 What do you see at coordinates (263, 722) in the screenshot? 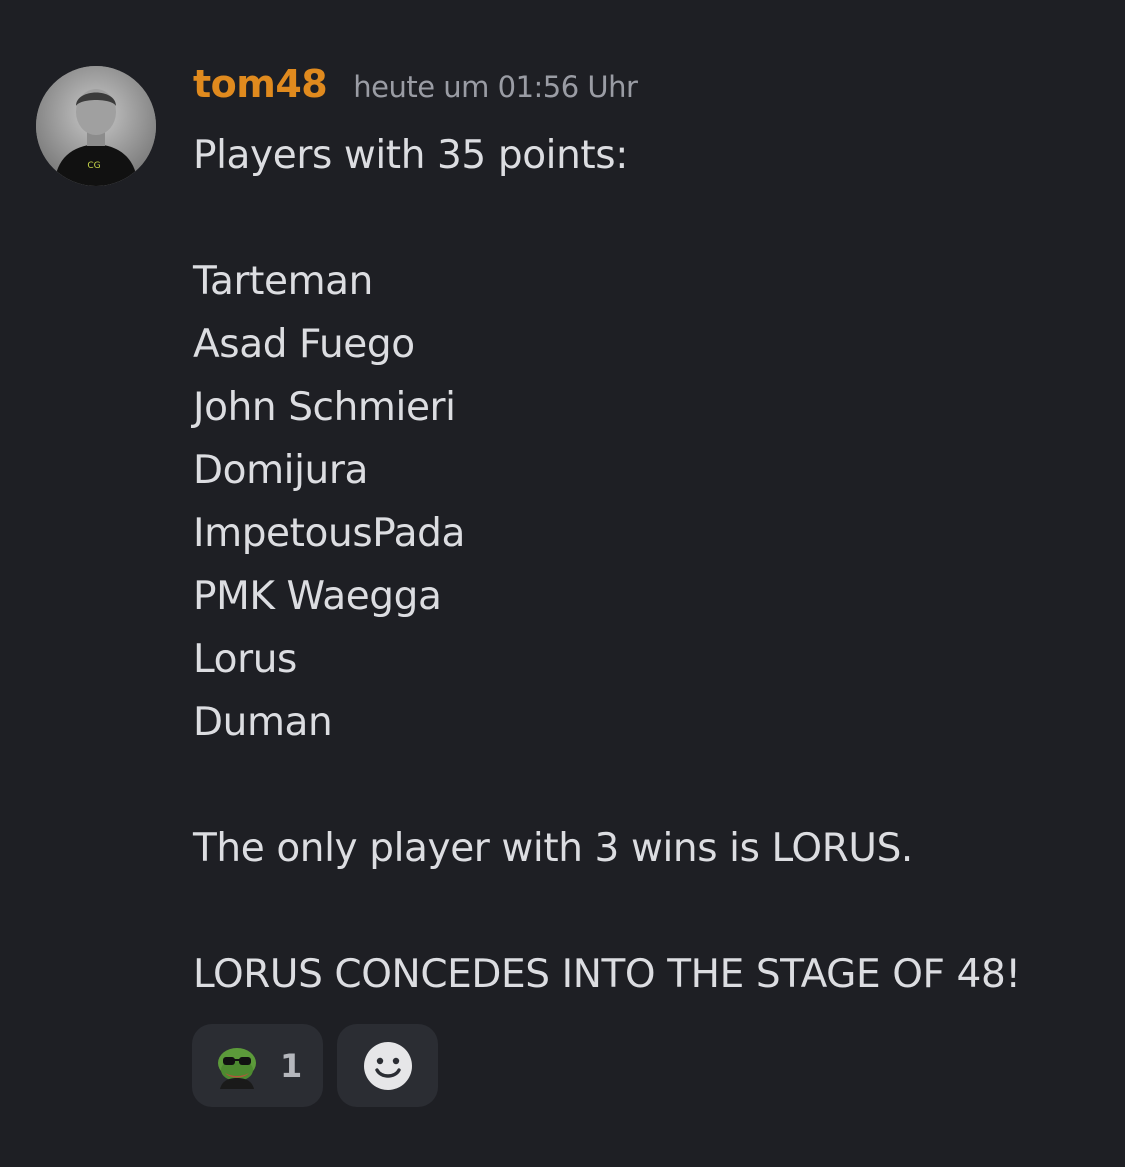
I see `player-name: Duman` at bounding box center [263, 722].